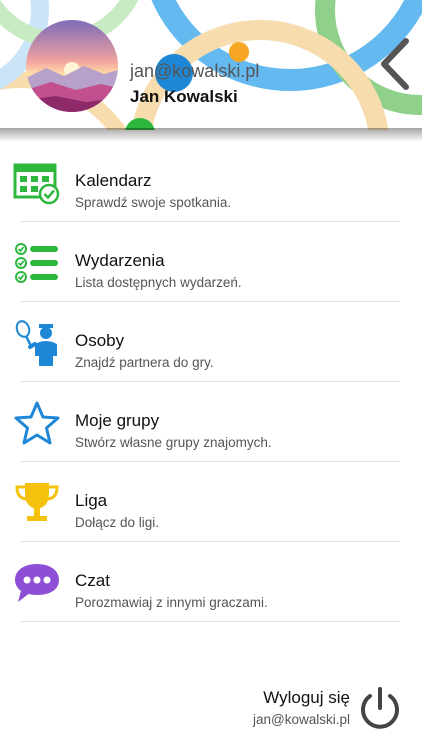 This screenshot has width=422, height=750. What do you see at coordinates (306, 698) in the screenshot?
I see `logout-label: Wyloguj się` at bounding box center [306, 698].